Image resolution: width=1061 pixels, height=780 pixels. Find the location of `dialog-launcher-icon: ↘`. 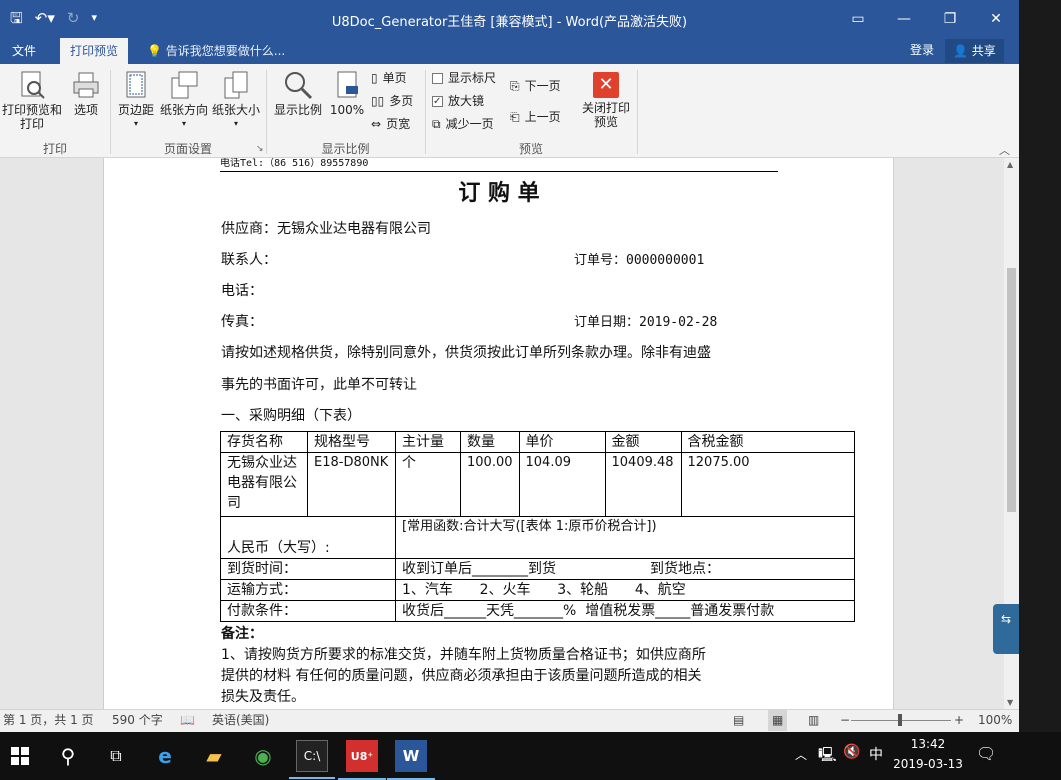

dialog-launcher-icon: ↘ is located at coordinates (260, 149).